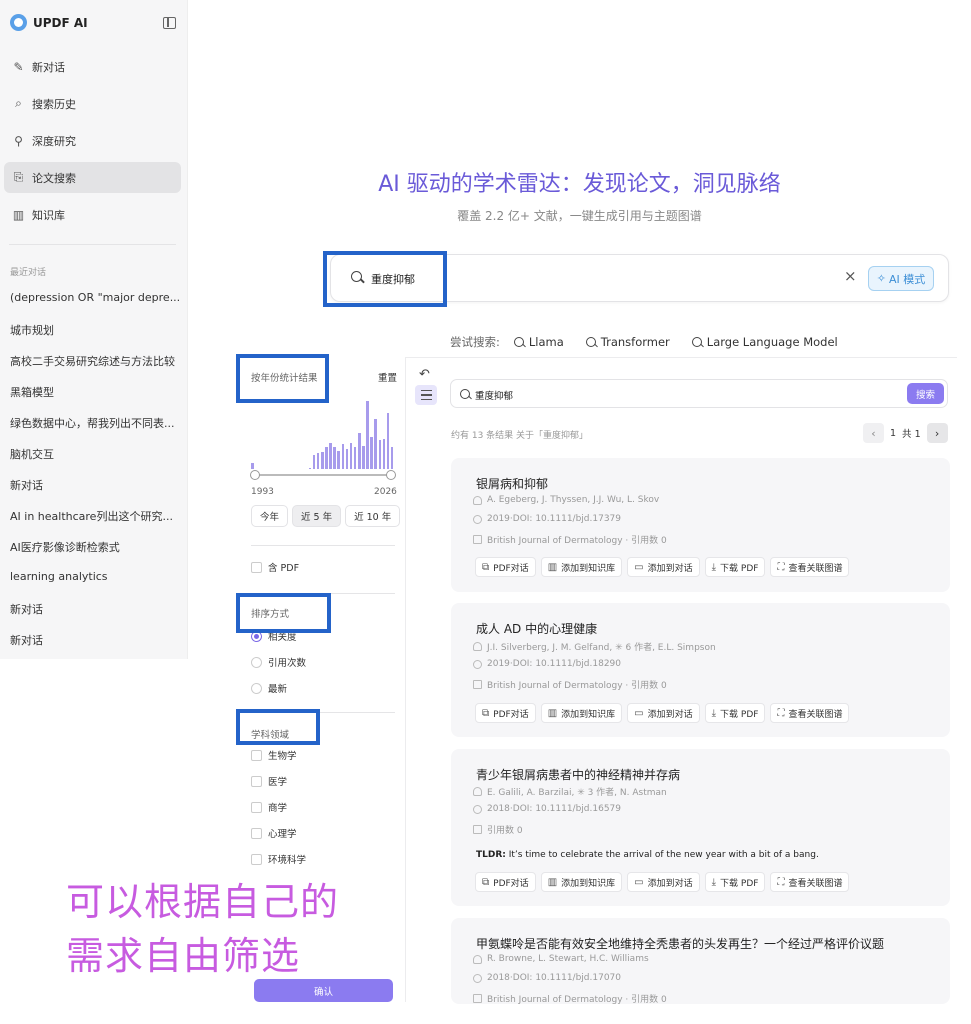 This screenshot has width=971, height=1024. I want to click on try-search-chip: Llama, so click(538, 342).